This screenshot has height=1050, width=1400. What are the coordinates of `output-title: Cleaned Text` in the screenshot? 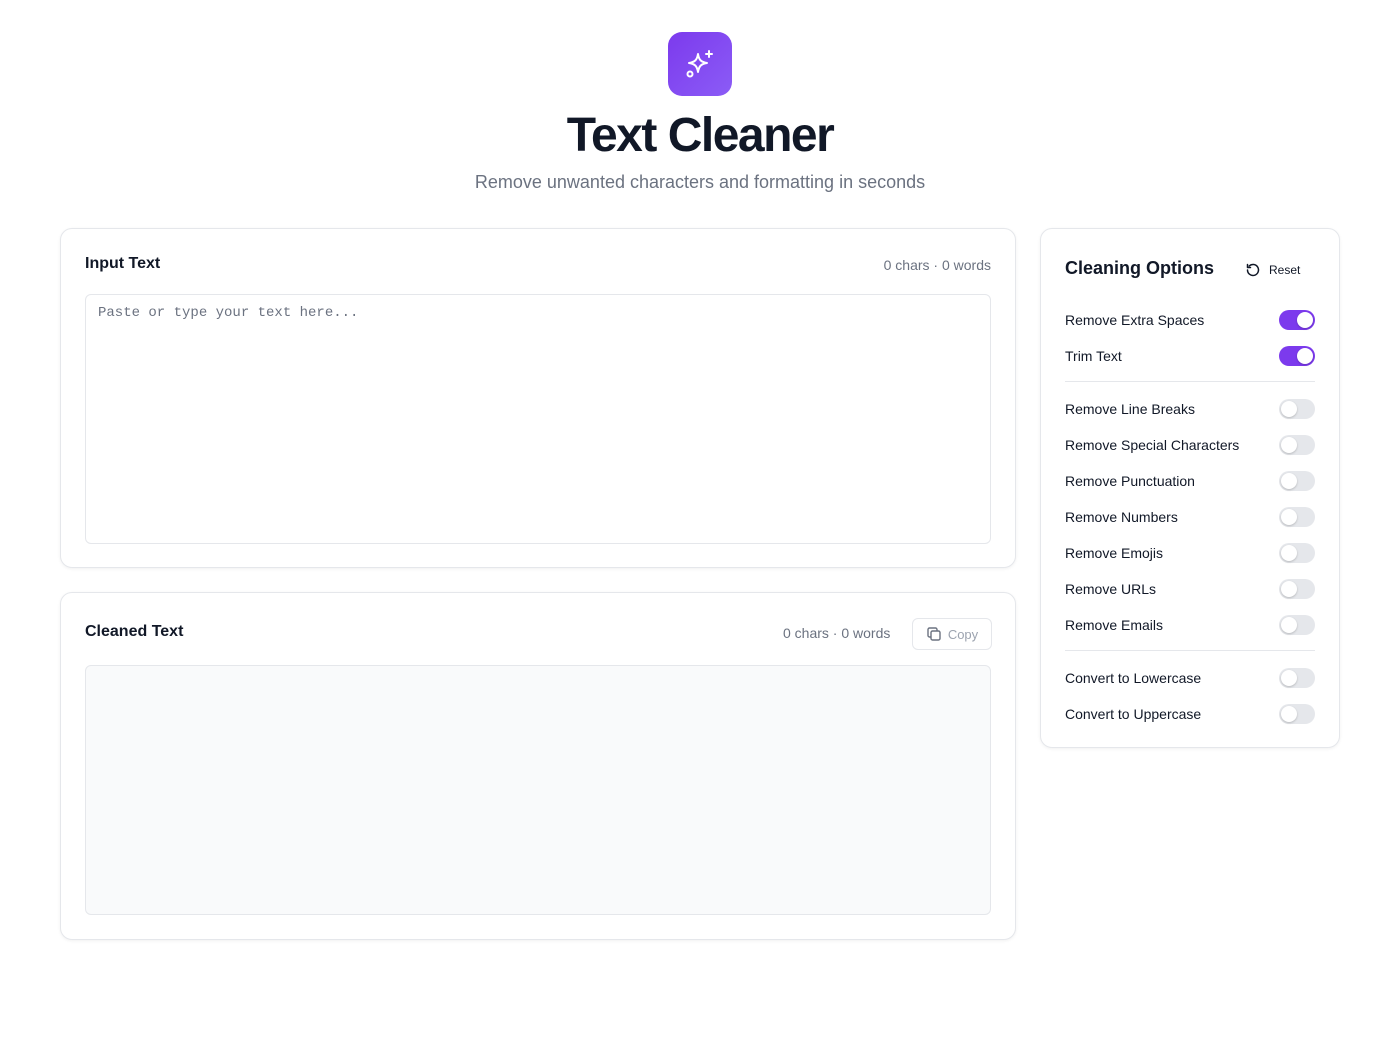 It's located at (134, 631).